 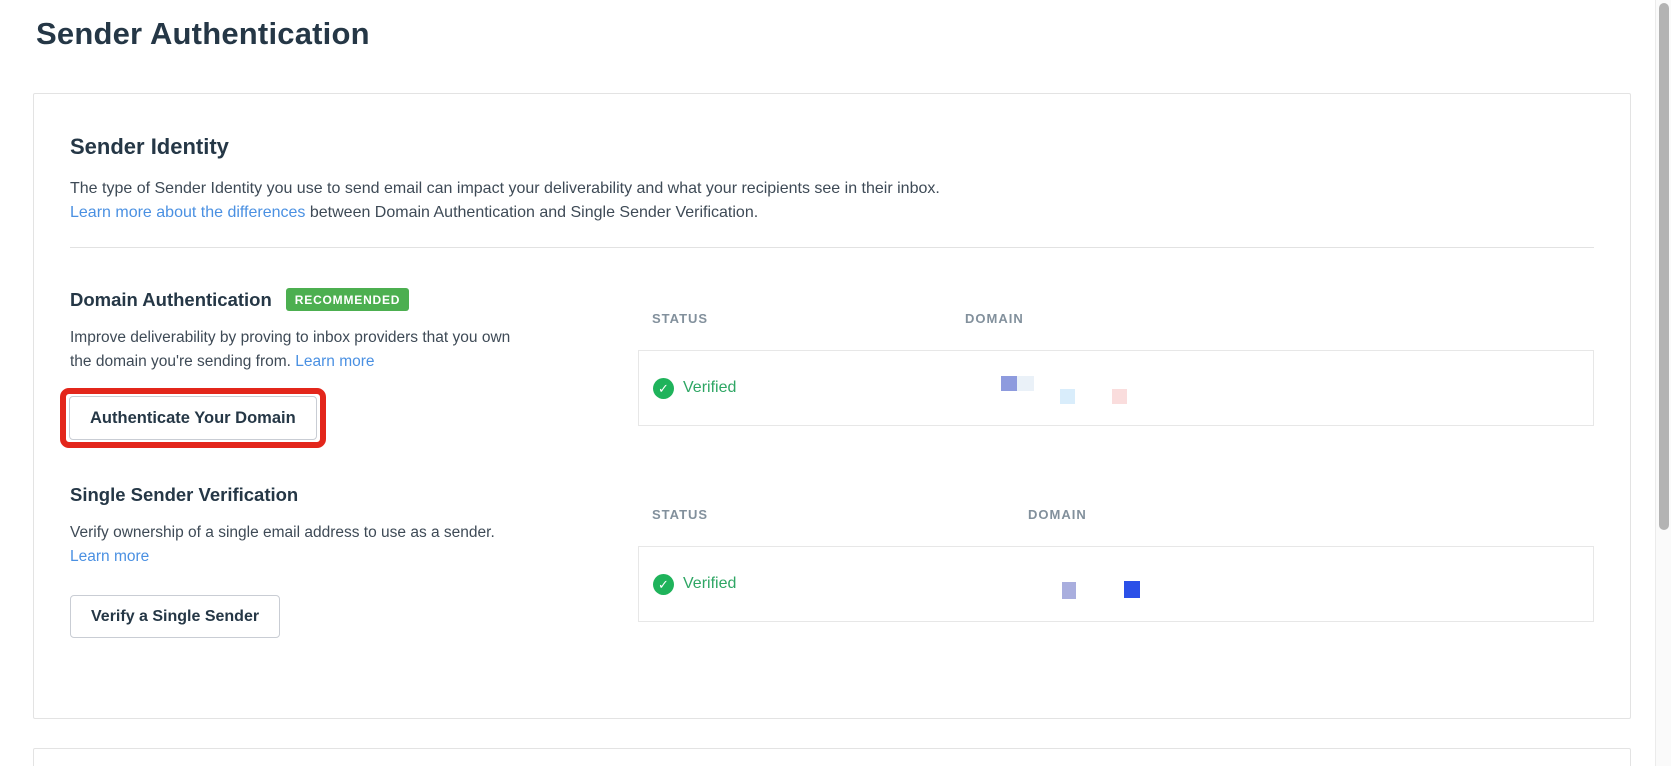 I want to click on single-sender-table-header: STATUS DOMAIN, so click(x=1116, y=515).